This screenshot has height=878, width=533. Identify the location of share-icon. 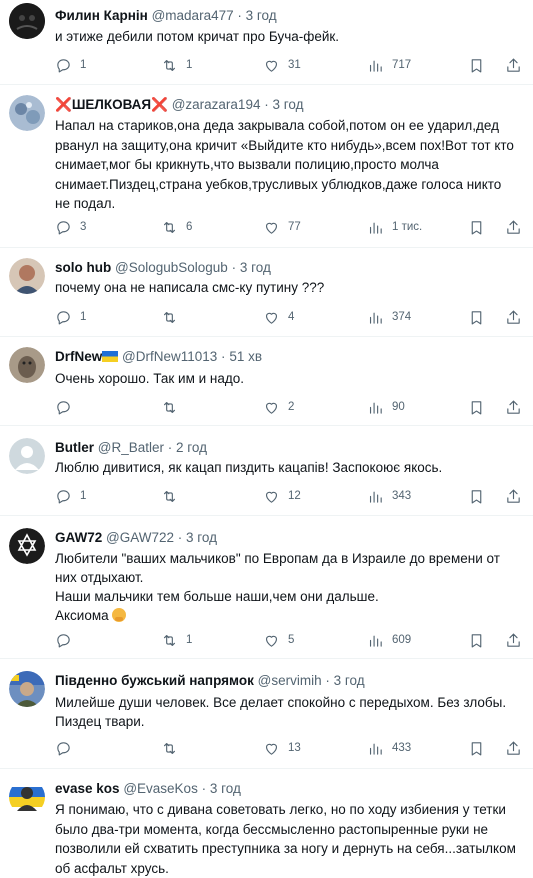
(513, 748).